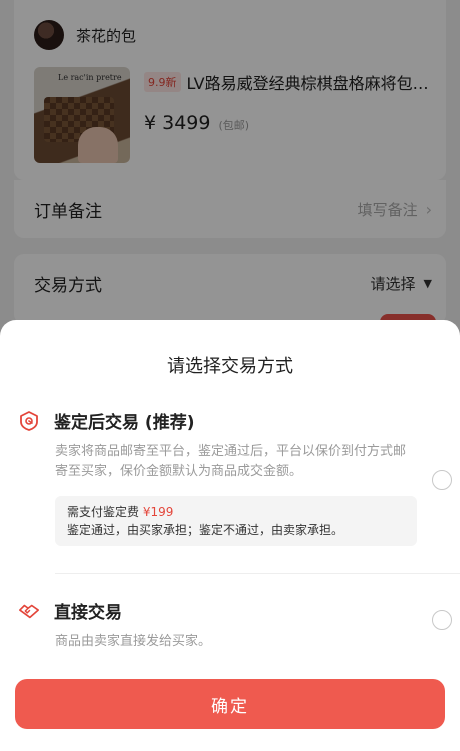 The image size is (460, 751). I want to click on option-name: 鉴定后交易 (推荐), so click(124, 423).